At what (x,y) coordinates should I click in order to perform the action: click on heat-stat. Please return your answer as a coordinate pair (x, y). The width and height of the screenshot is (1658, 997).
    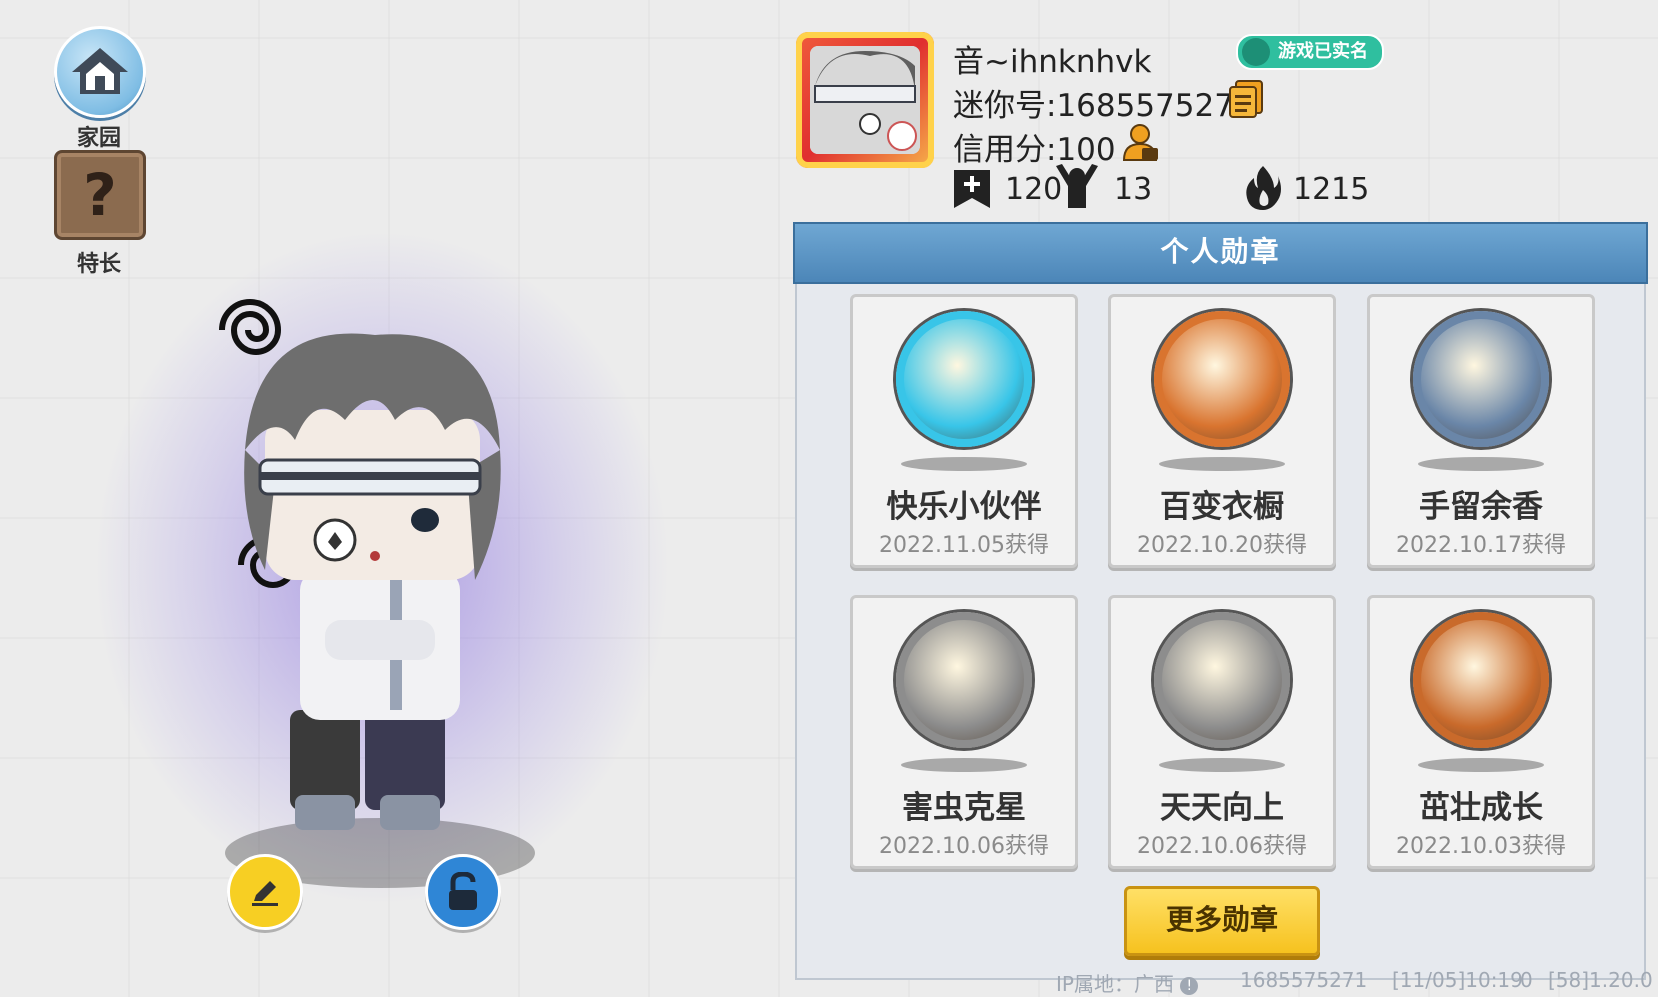
    Looking at the image, I should click on (1263, 189).